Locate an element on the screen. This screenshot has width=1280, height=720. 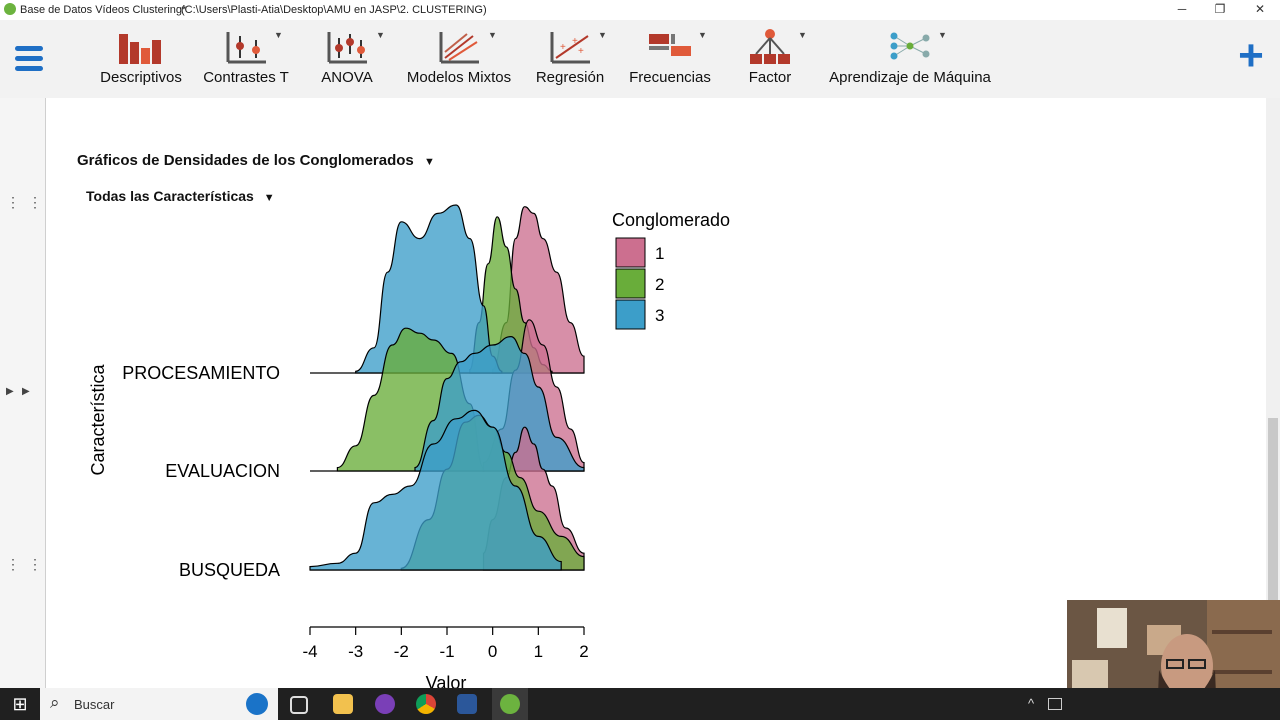
tray-app-icon is located at coordinates (1055, 704).